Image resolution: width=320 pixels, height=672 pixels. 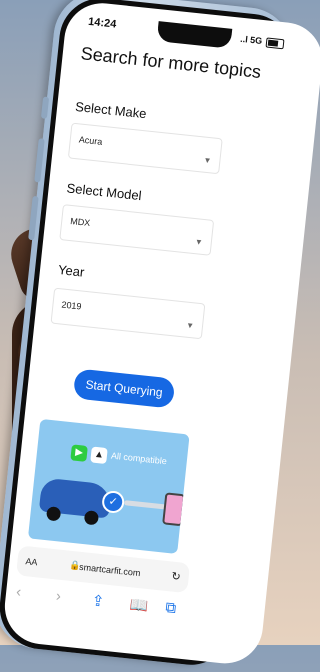 I want to click on tabs-icon: ⧉, so click(x=171, y=608).